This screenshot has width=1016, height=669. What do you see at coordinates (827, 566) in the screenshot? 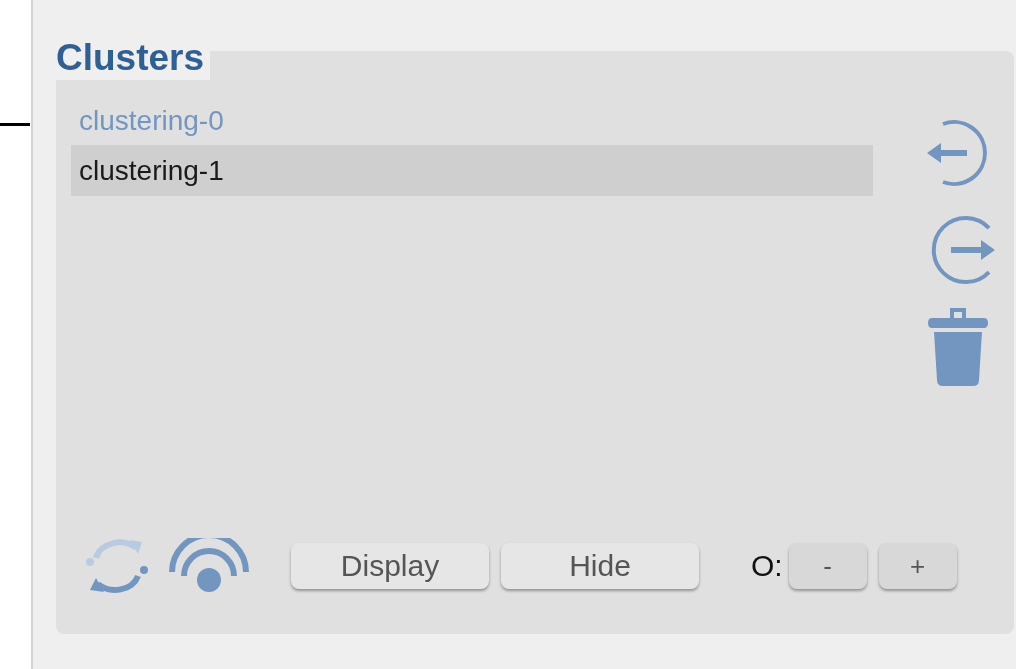
I see `decrease-button: -` at bounding box center [827, 566].